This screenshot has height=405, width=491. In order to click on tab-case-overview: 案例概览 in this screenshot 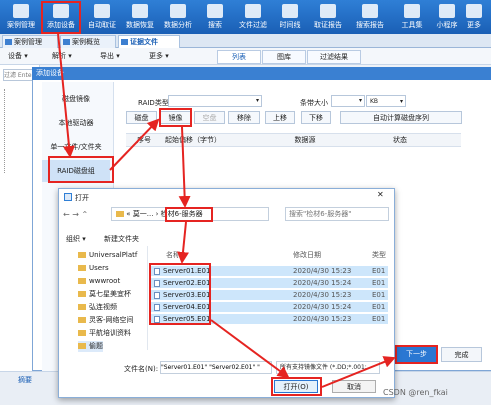, I will do `click(88, 41)`.